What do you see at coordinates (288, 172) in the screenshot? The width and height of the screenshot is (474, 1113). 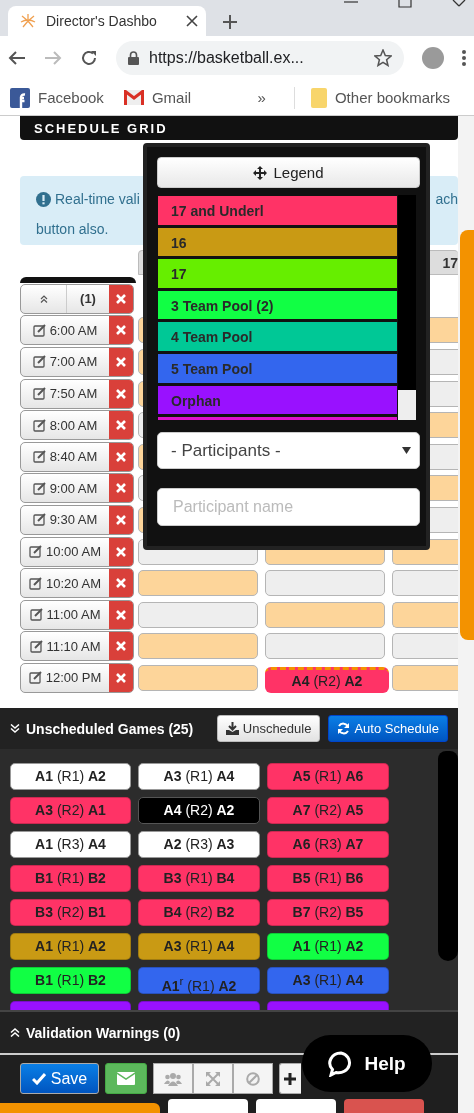 I see `legend-button: Legend` at bounding box center [288, 172].